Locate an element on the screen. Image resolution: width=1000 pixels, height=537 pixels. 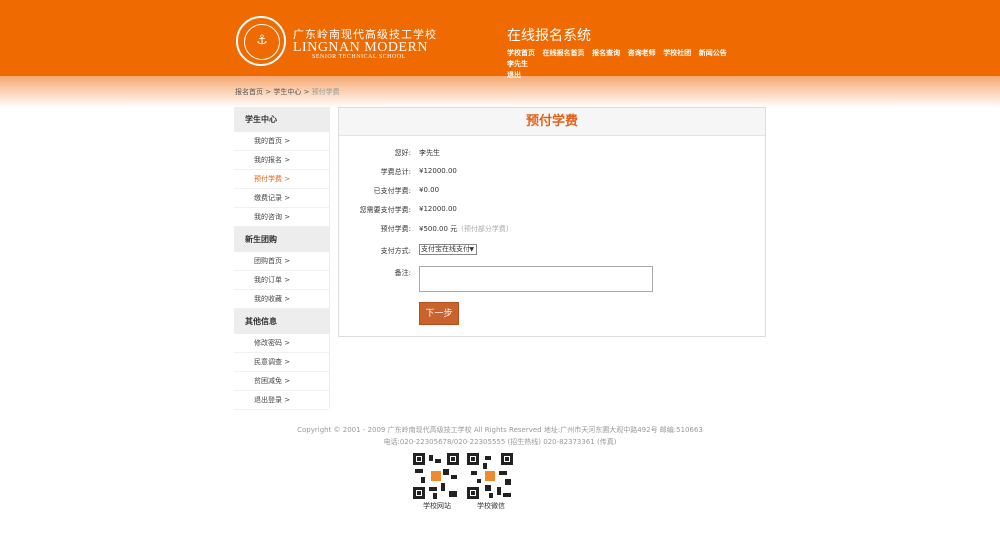
sidebar-group-other-info: 其他信息 is located at coordinates (281, 321).